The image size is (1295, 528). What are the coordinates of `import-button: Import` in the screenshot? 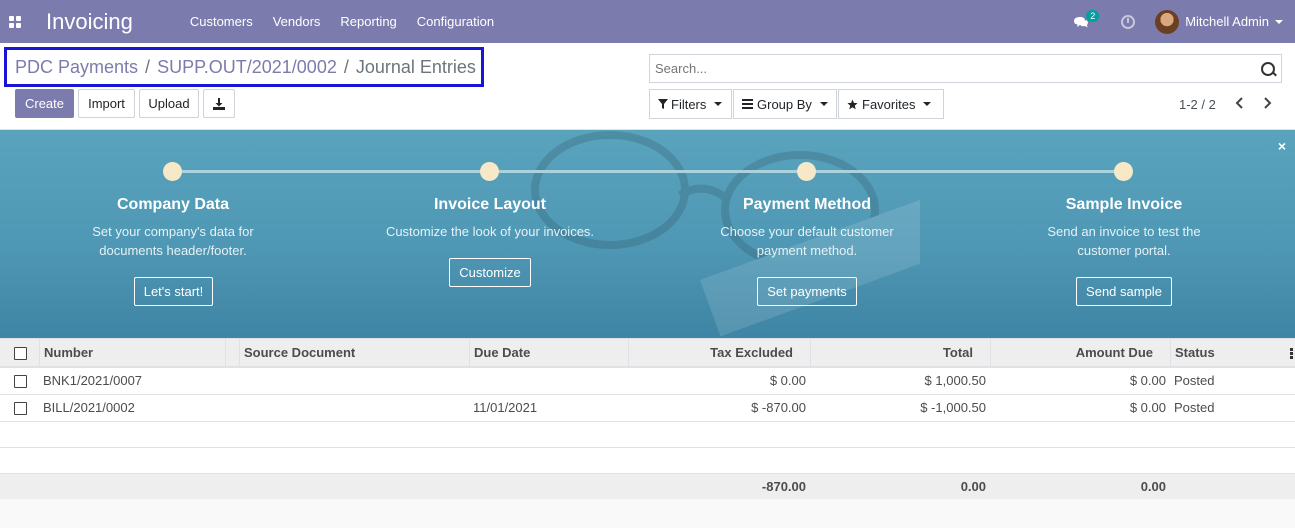 It's located at (106, 103).